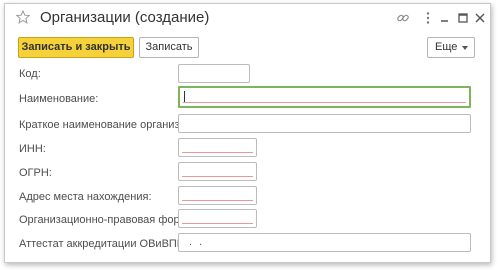  Describe the element at coordinates (102, 244) in the screenshot. I see `attestat-label: Аттестат аккредитации ОВиВПГ:` at that location.